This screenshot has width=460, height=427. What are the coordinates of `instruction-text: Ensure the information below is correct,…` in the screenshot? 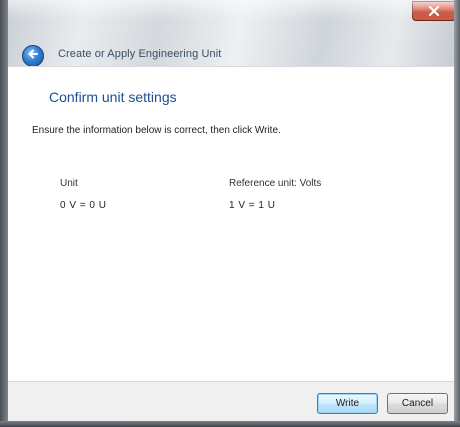 It's located at (156, 130).